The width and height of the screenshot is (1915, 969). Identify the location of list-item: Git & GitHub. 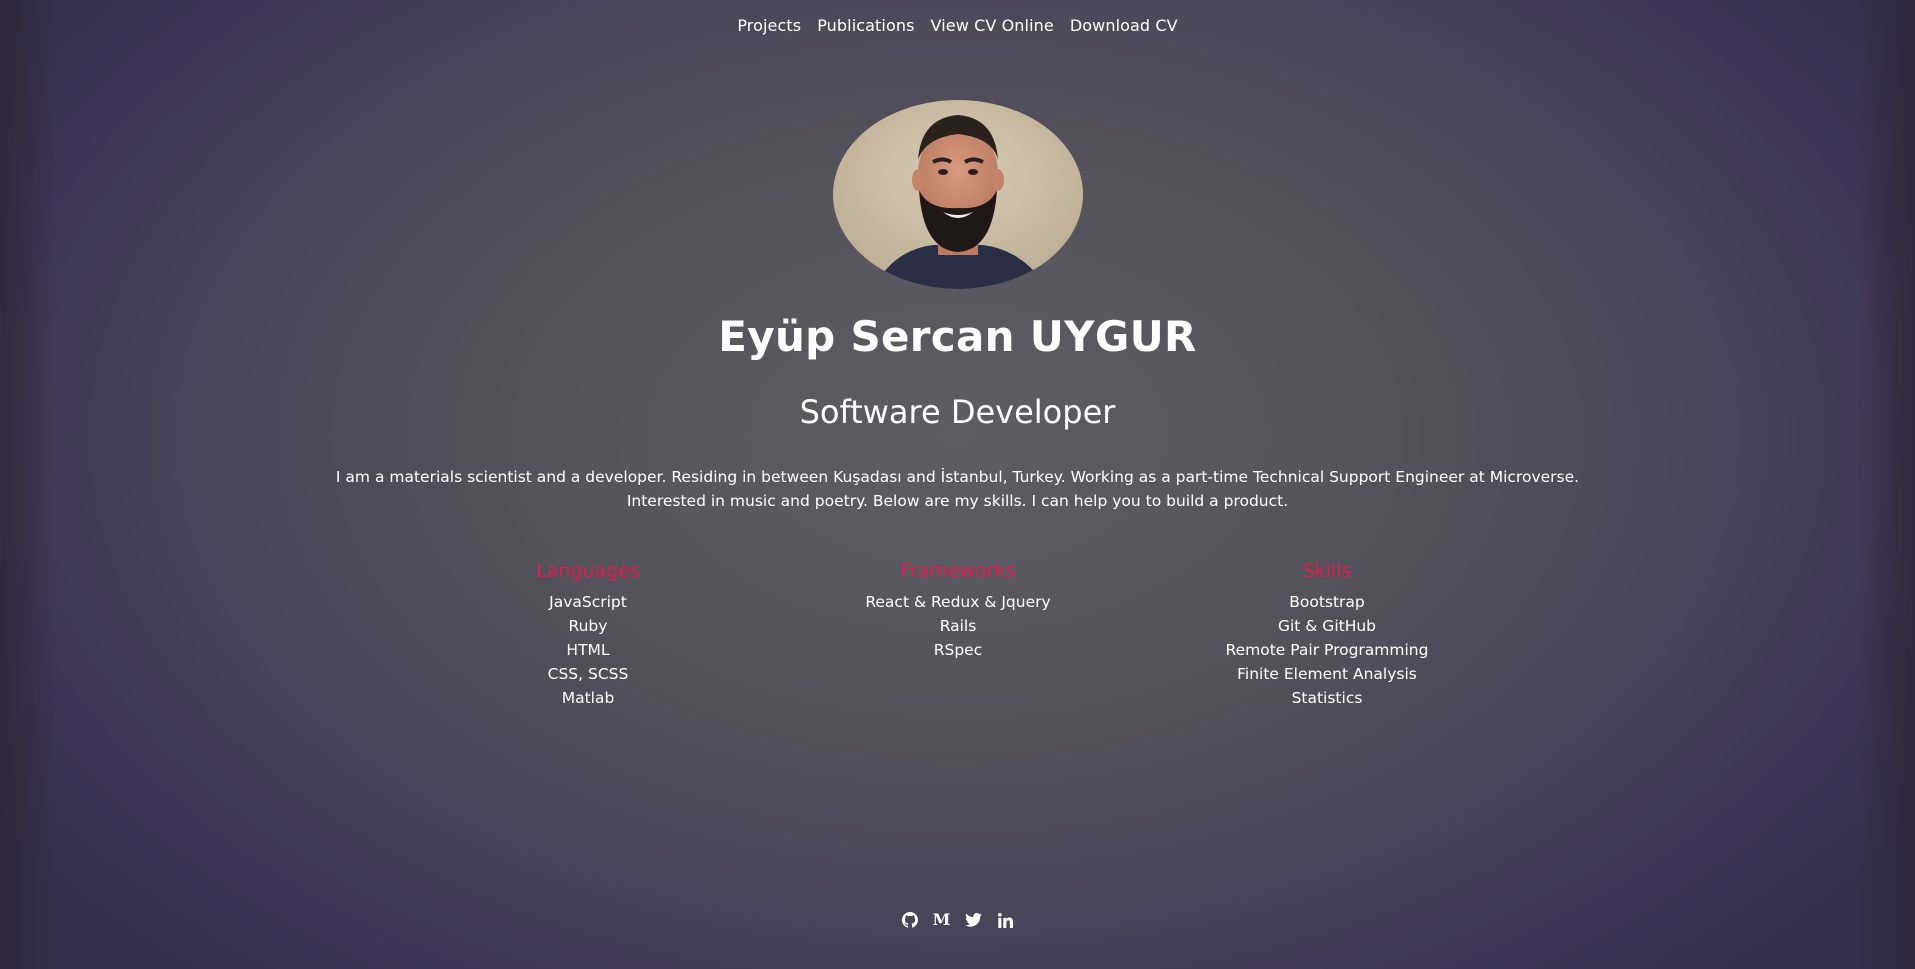
(1327, 626).